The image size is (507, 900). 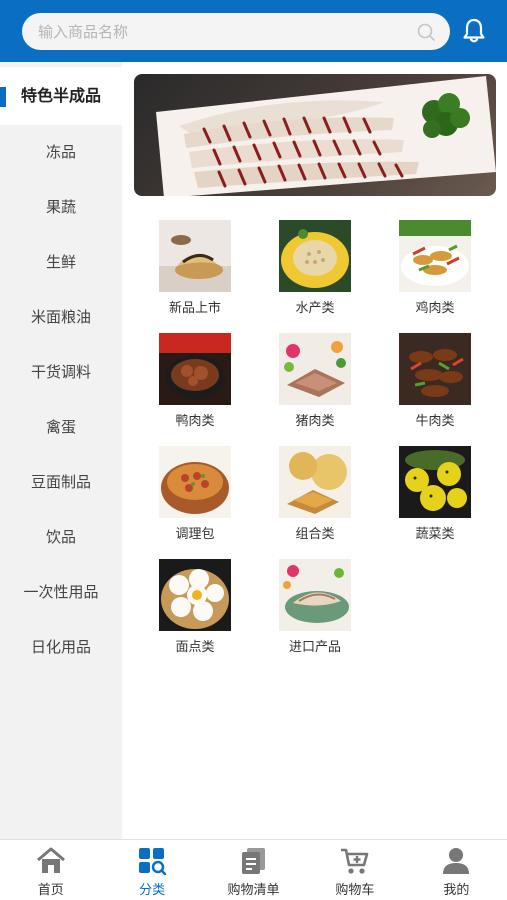 What do you see at coordinates (354, 861) in the screenshot?
I see `cart-icon` at bounding box center [354, 861].